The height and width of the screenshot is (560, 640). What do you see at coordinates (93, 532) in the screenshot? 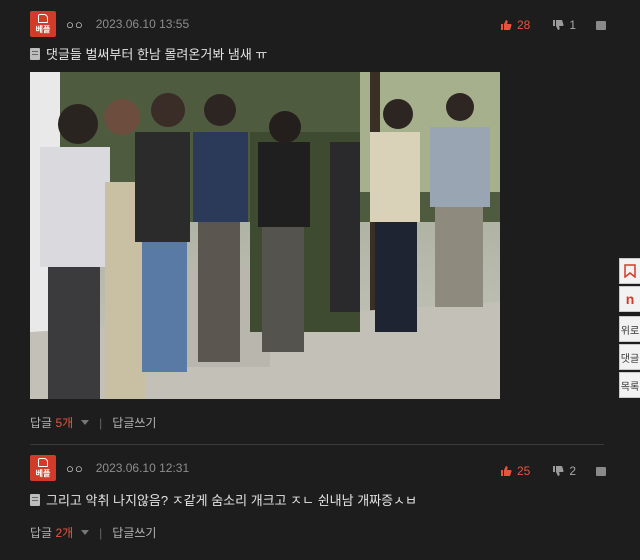
I see `reply-bar: 답글 2개 | 답글쓰기` at bounding box center [93, 532].